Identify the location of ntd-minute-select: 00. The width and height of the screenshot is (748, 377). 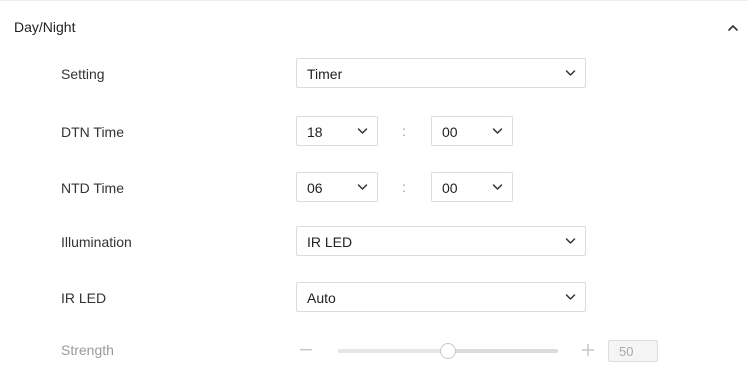
(472, 187).